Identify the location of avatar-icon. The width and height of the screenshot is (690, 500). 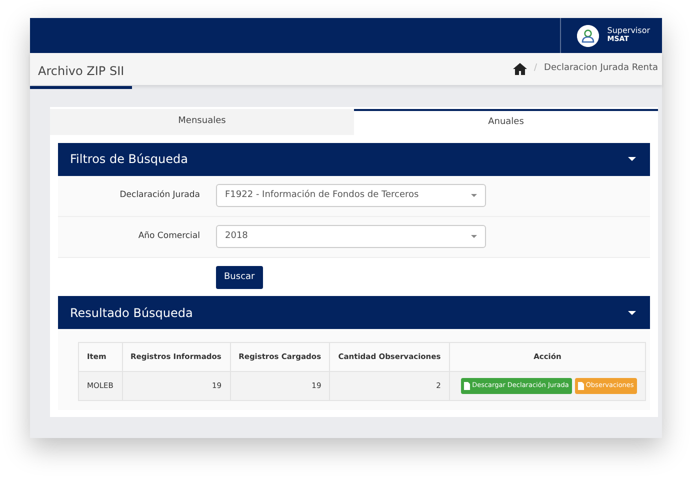
(588, 35).